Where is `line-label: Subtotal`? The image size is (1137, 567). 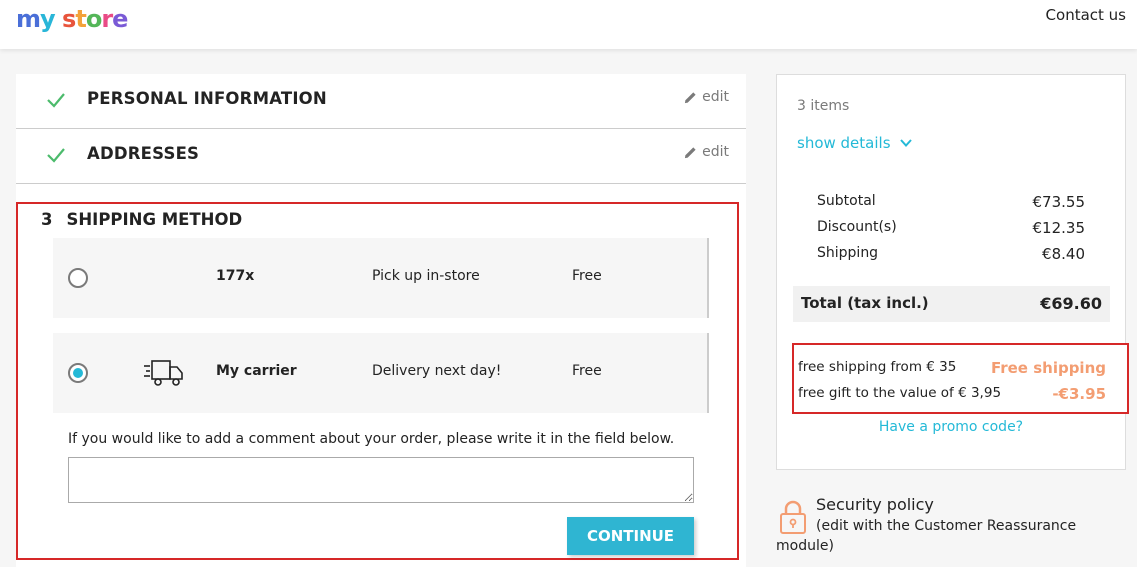 line-label: Subtotal is located at coordinates (846, 201).